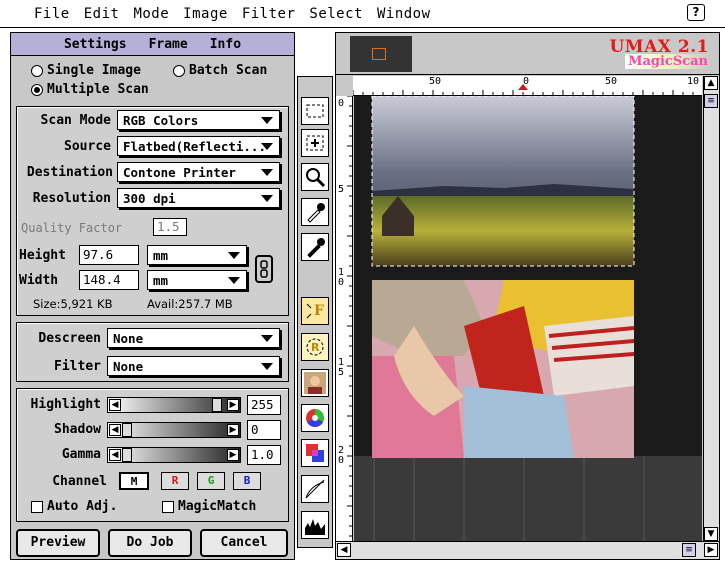 Image resolution: width=725 pixels, height=563 pixels. I want to click on scroll-left-arrow-icon: ◀, so click(344, 550).